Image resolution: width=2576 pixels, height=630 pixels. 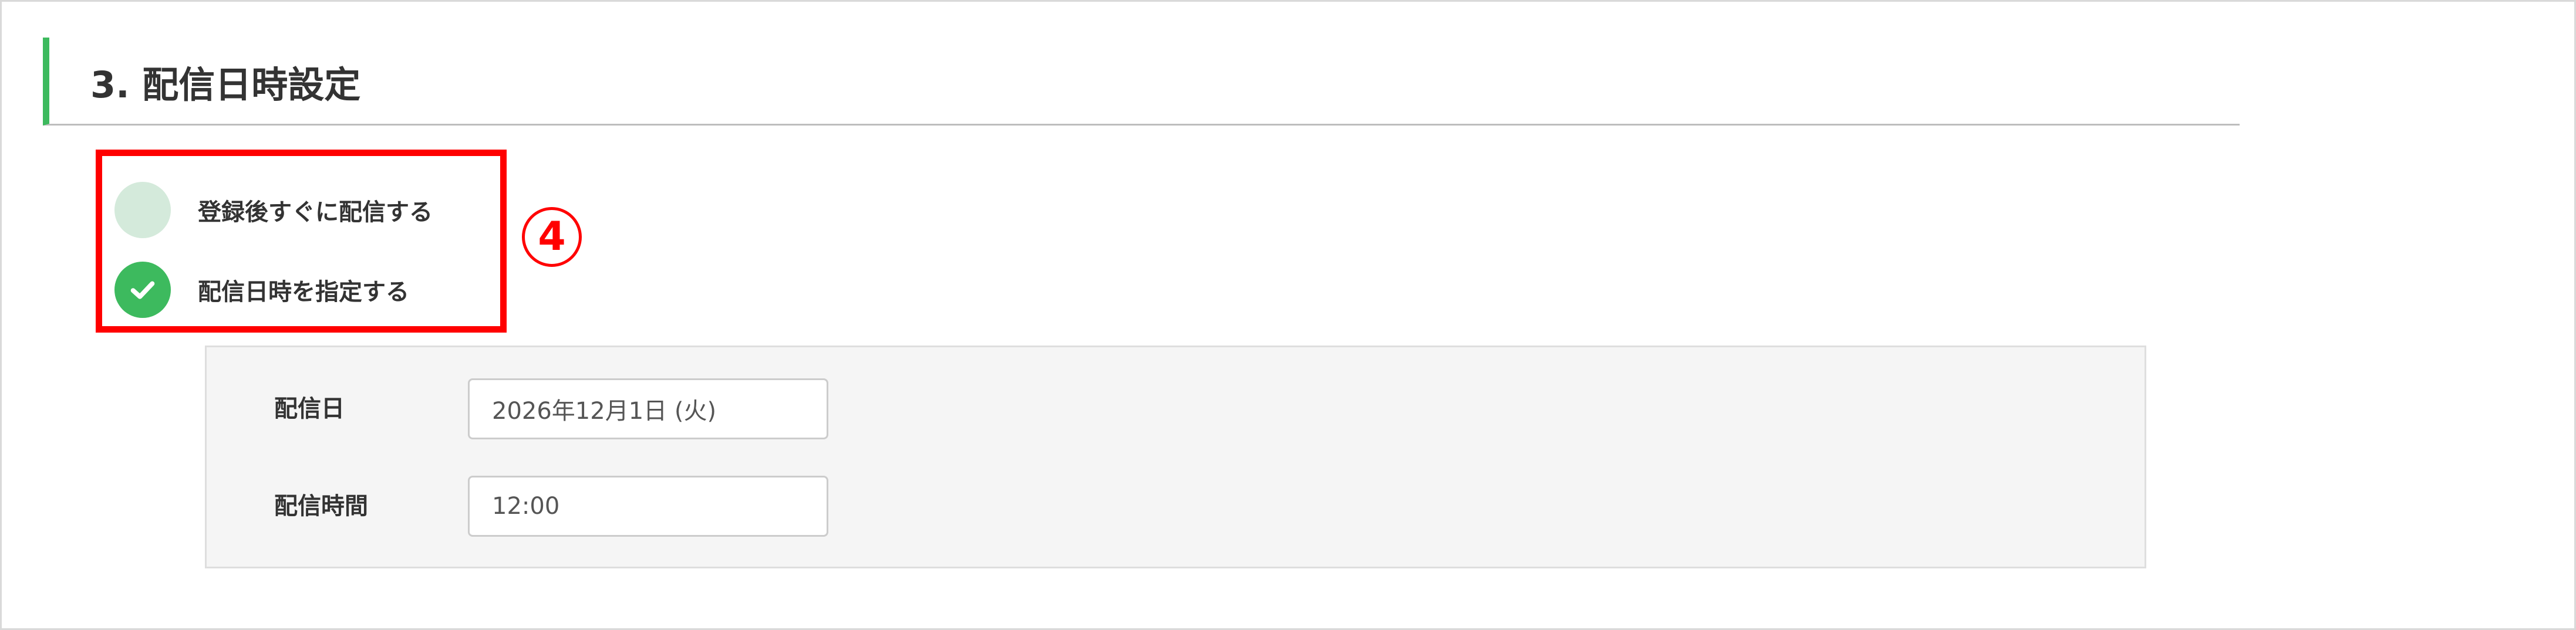 What do you see at coordinates (648, 506) in the screenshot?
I see `delivery-time-input` at bounding box center [648, 506].